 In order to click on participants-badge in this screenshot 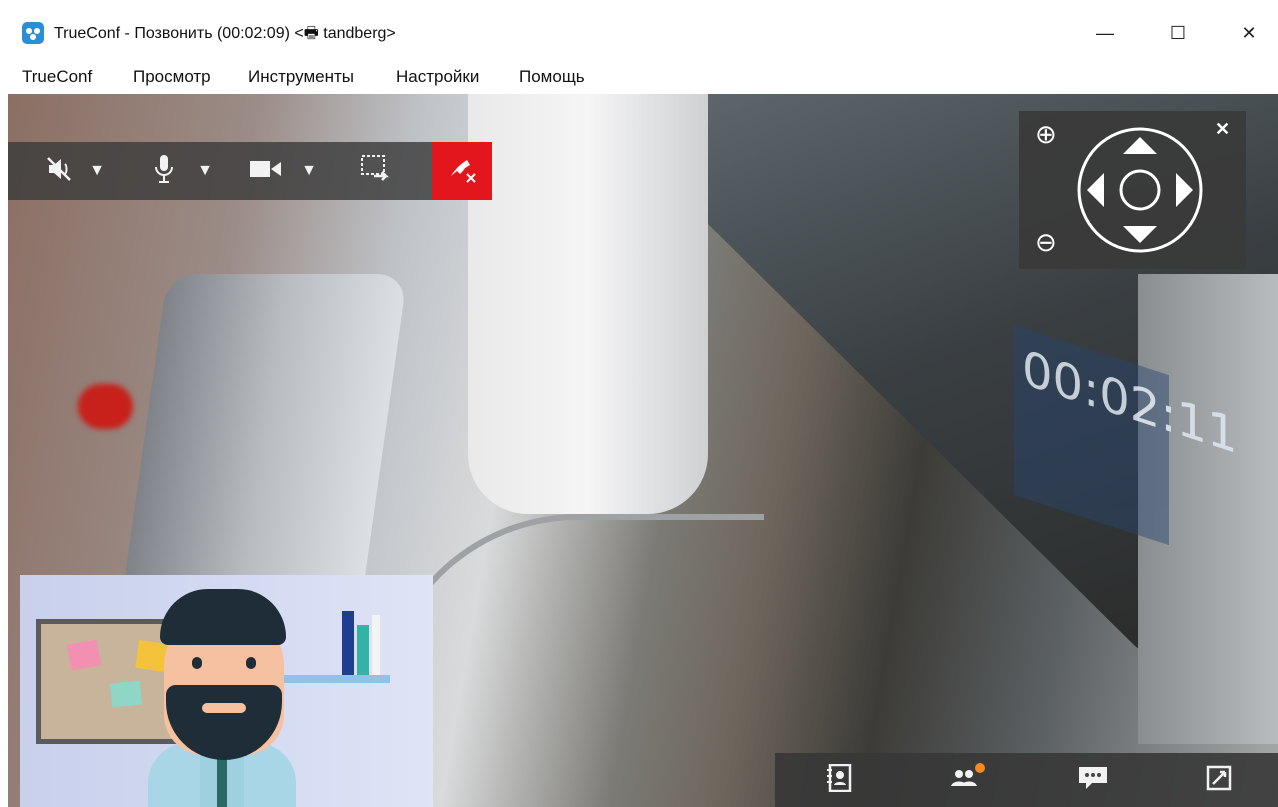, I will do `click(980, 768)`.